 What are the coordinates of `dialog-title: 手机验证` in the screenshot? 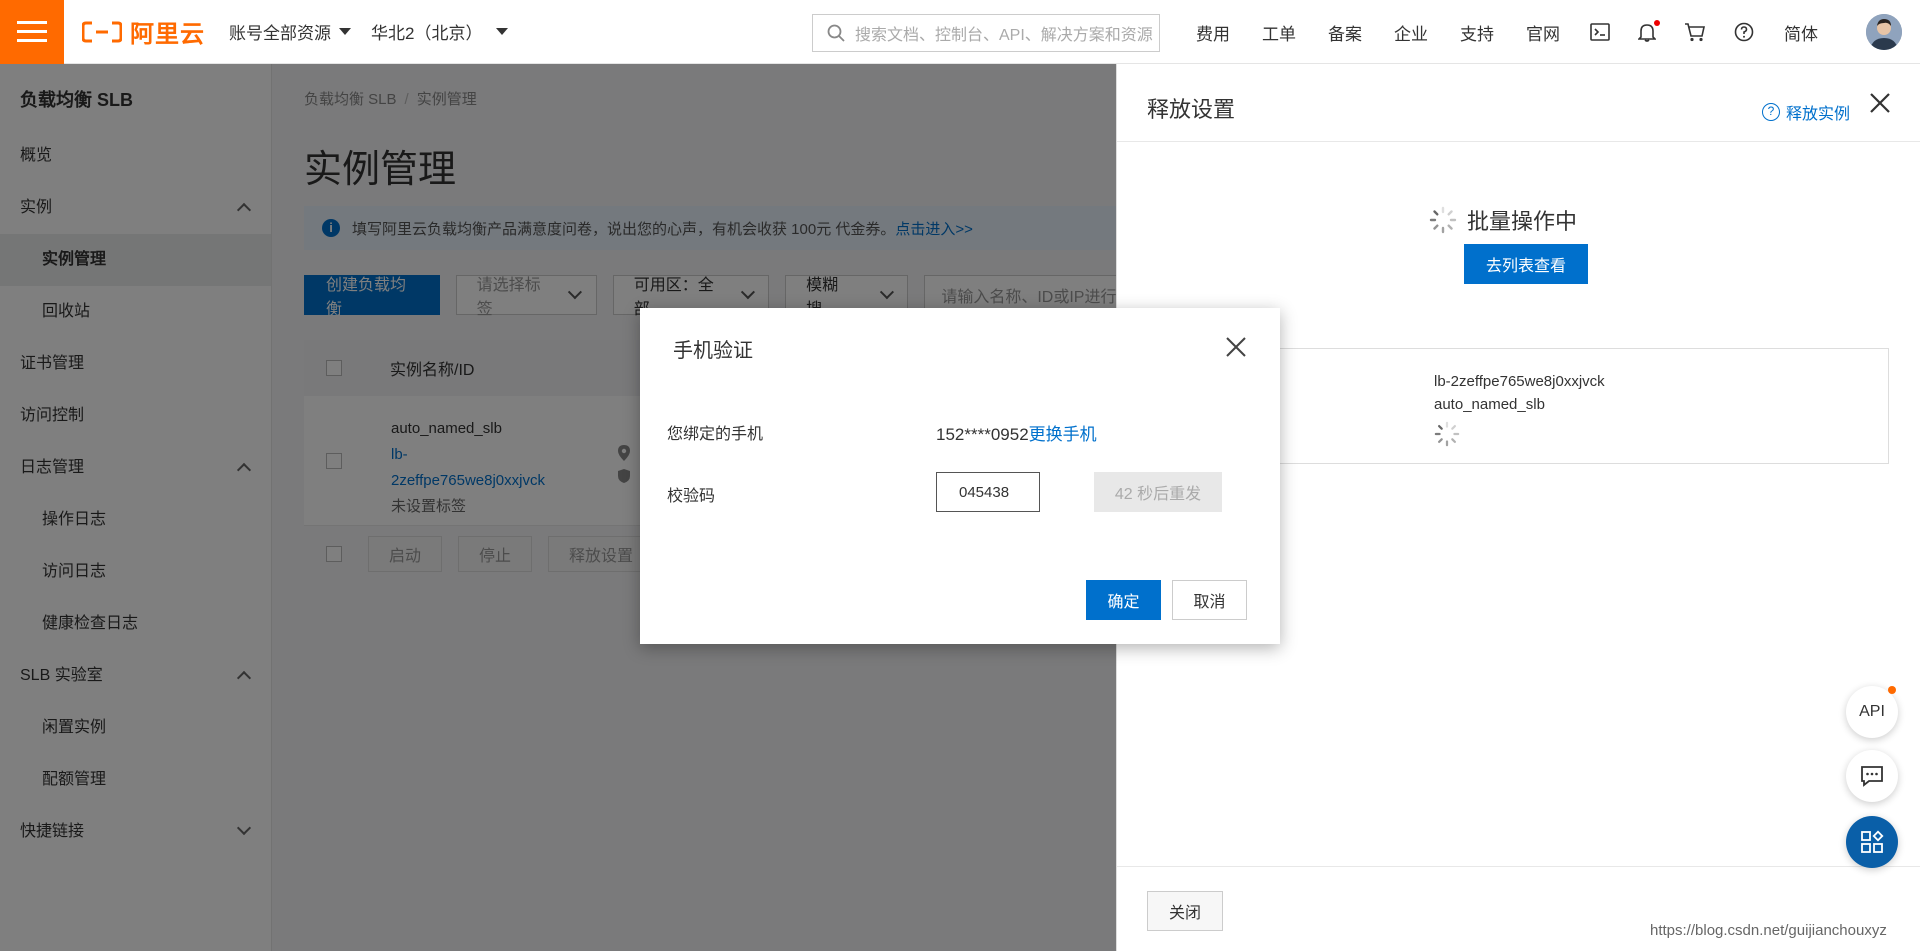 It's located at (713, 351).